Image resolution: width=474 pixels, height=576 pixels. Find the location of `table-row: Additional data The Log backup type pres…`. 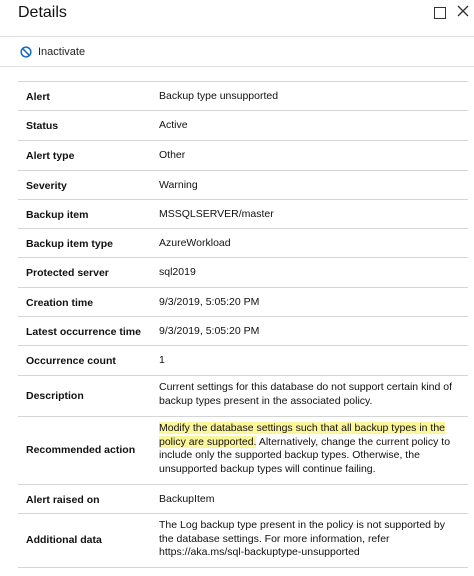

table-row: Additional data The Log backup type pres… is located at coordinates (243, 540).